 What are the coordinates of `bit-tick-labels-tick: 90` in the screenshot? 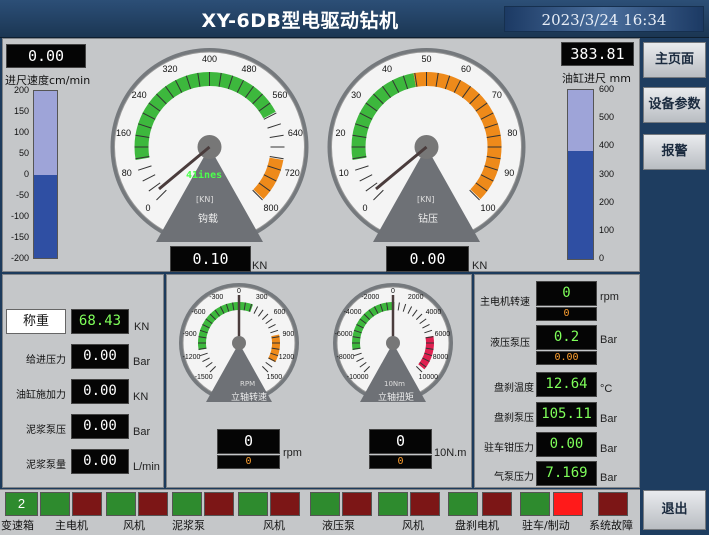 It's located at (509, 173).